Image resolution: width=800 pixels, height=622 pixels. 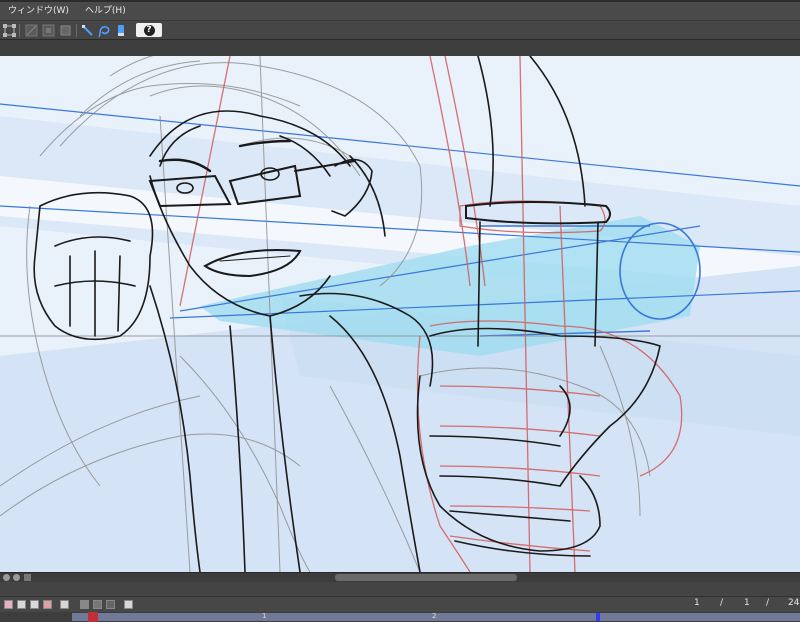 What do you see at coordinates (128, 604) in the screenshot?
I see `frame-view-icon` at bounding box center [128, 604].